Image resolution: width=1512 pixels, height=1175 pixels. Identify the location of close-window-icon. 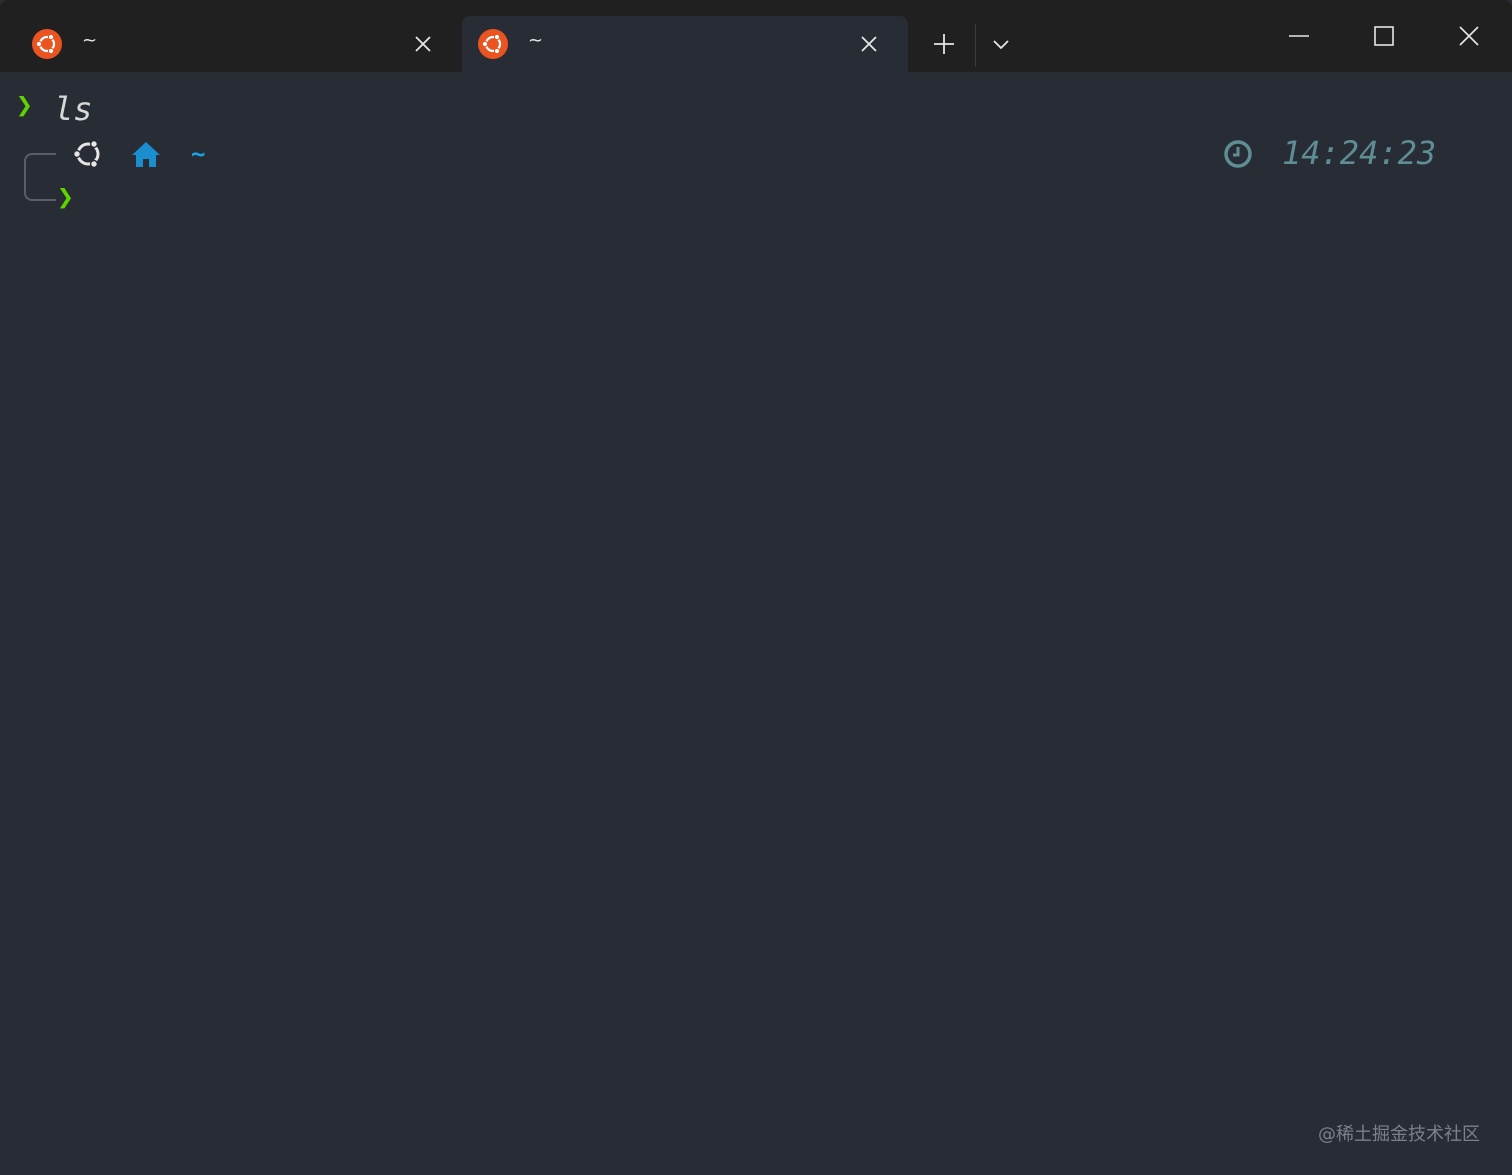
(1469, 36).